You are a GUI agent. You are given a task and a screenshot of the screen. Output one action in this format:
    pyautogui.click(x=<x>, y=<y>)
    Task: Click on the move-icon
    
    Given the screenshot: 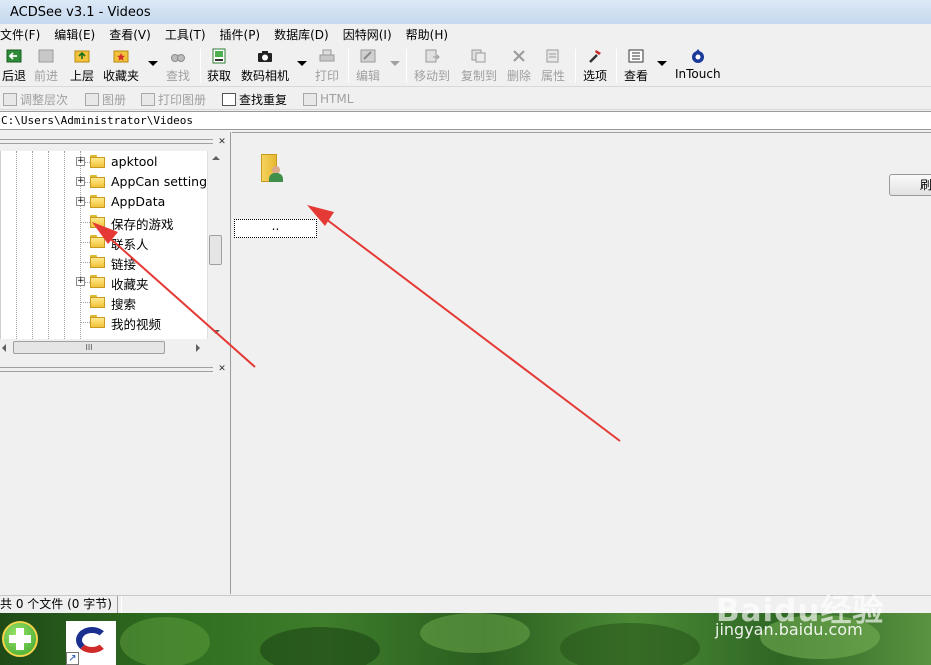 What is the action you would take?
    pyautogui.click(x=432, y=56)
    